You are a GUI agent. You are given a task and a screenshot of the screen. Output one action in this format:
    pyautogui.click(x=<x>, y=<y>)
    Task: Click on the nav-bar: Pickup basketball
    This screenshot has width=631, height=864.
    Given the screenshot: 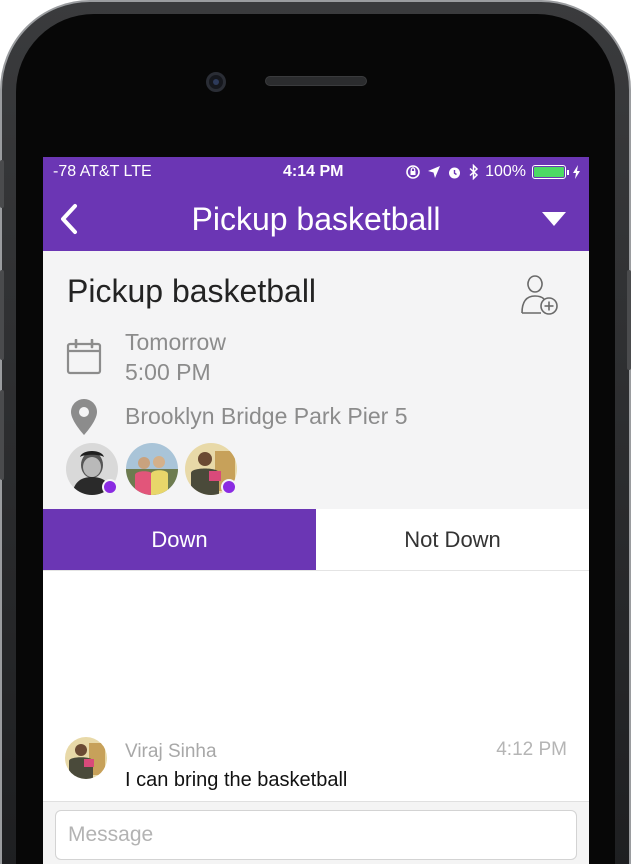 What is the action you would take?
    pyautogui.click(x=316, y=219)
    